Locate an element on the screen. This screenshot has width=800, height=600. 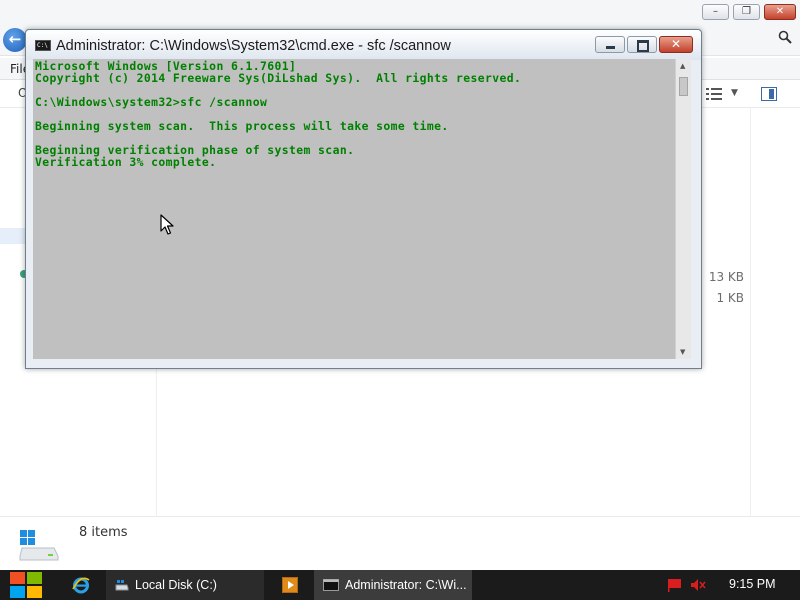
media-player-icon is located at coordinates (290, 585).